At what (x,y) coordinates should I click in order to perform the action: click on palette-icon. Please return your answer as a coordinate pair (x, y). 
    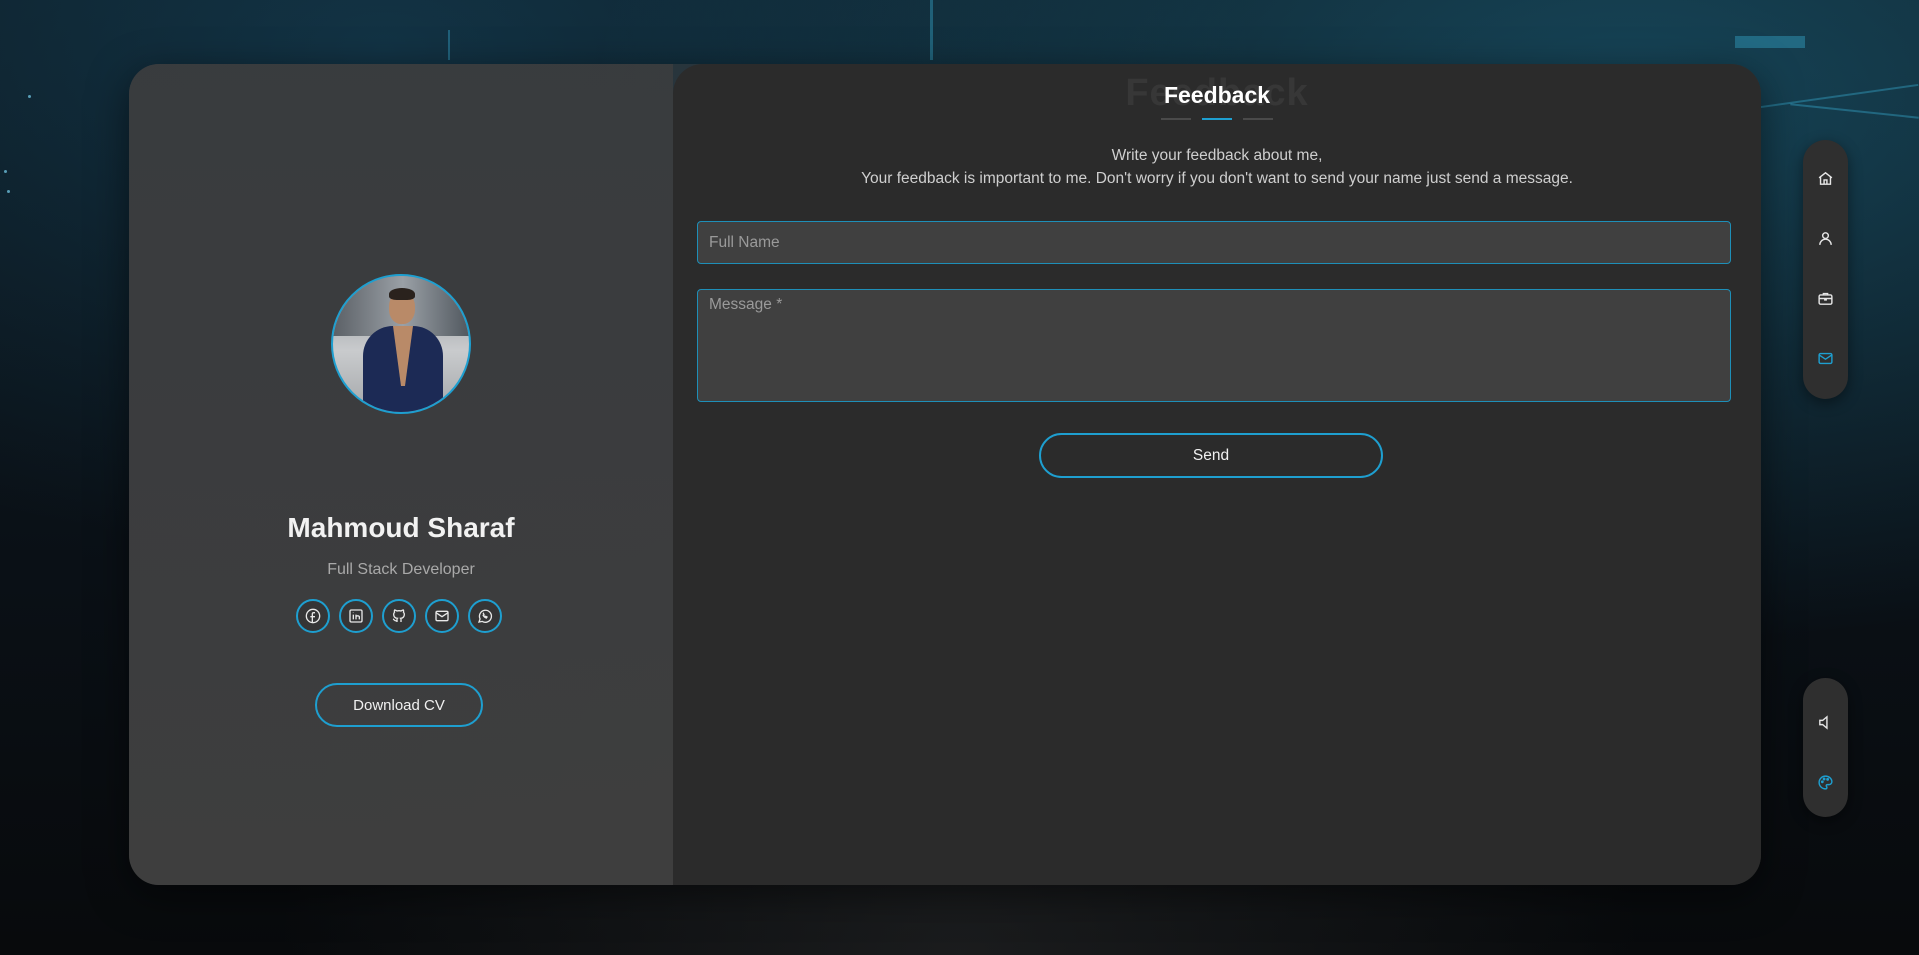
    Looking at the image, I should click on (1825, 782).